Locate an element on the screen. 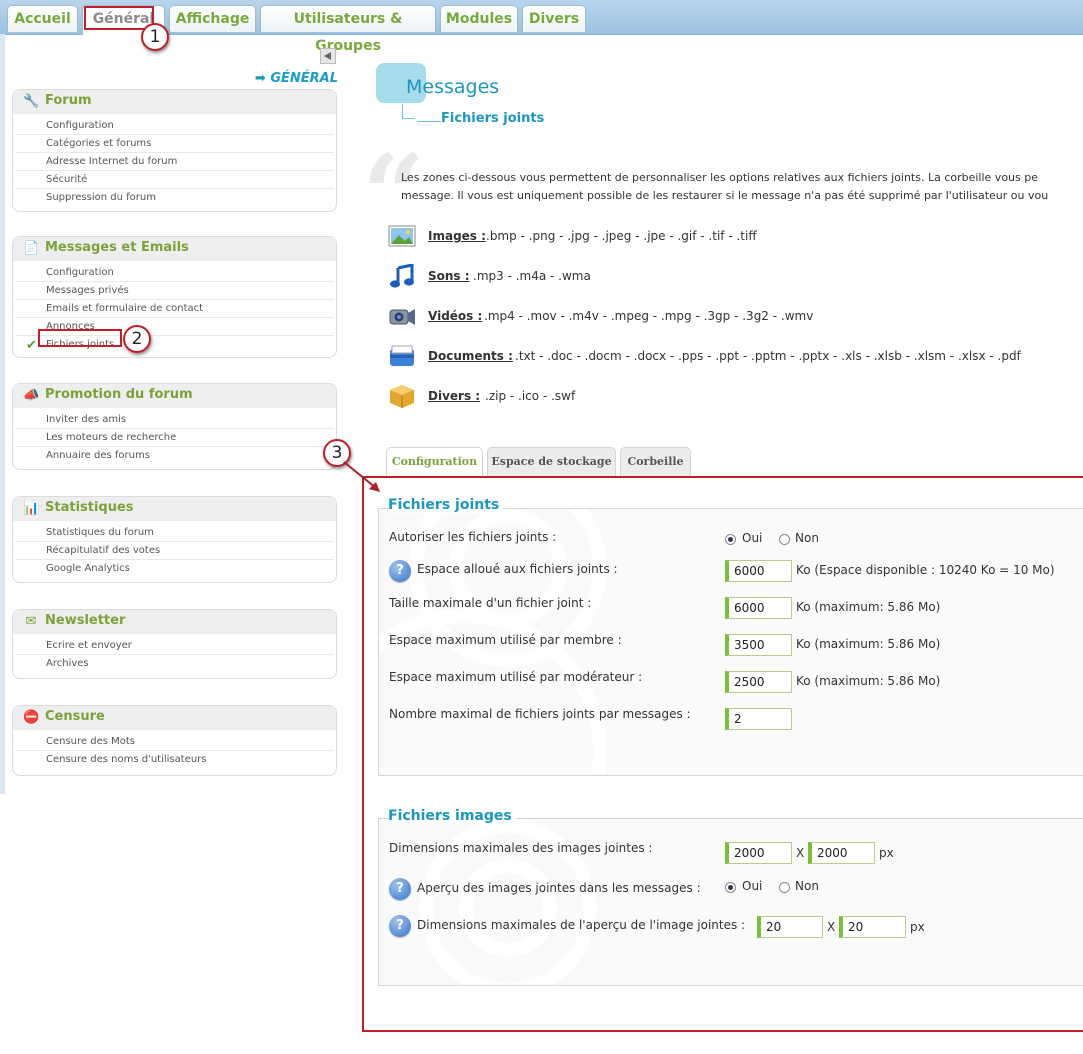  subtitle-connector is located at coordinates (421, 113).